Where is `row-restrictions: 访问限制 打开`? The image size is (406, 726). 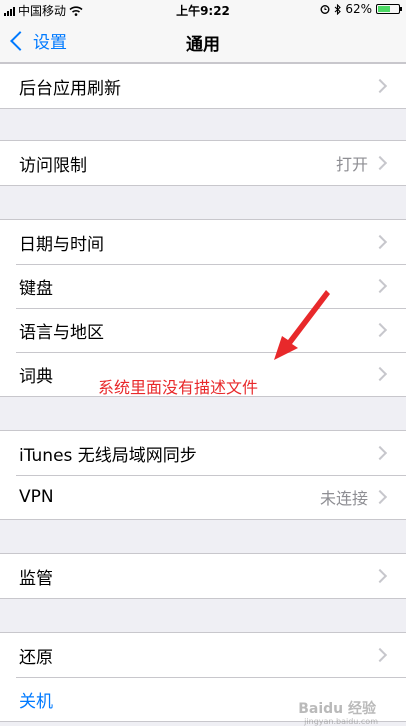 row-restrictions: 访问限制 打开 is located at coordinates (203, 163).